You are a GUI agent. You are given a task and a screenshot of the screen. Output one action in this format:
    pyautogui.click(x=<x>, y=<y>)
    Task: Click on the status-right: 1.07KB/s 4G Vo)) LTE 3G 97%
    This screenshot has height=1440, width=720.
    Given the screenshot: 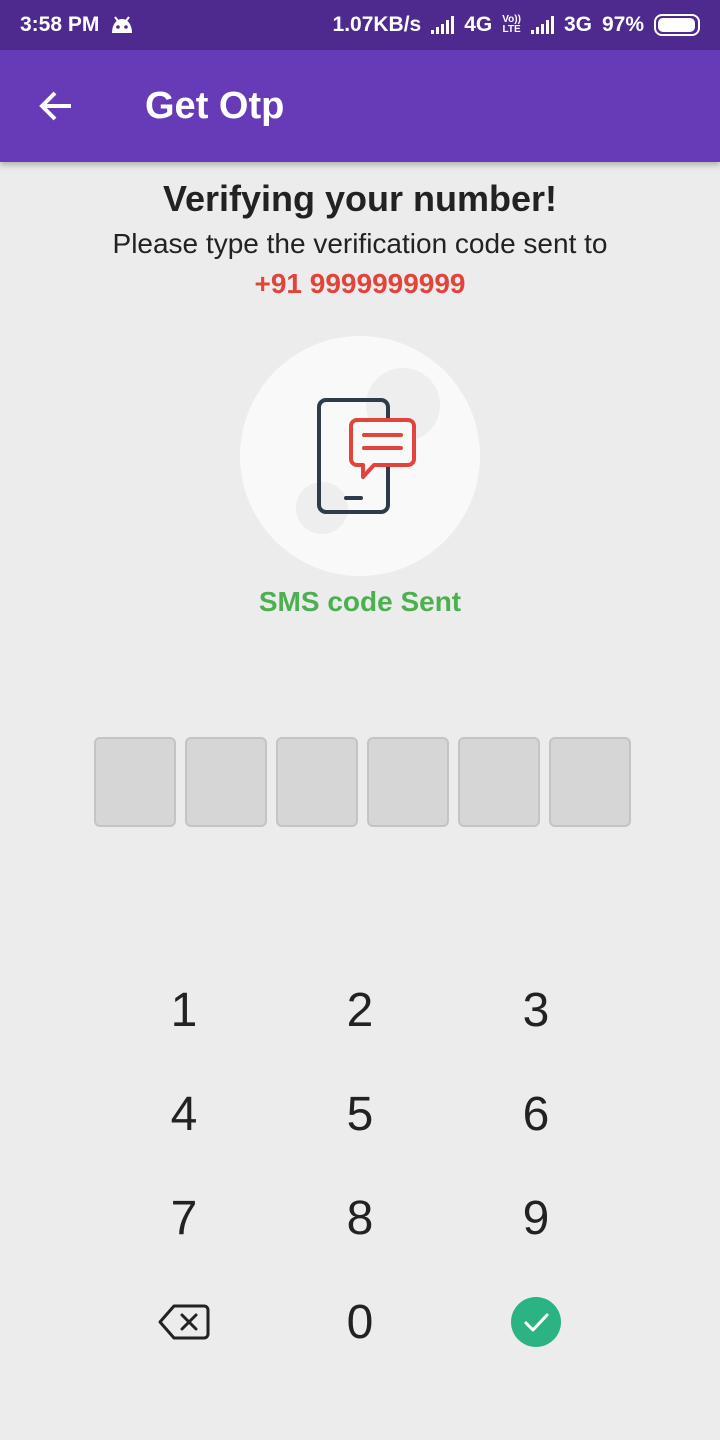 What is the action you would take?
    pyautogui.click(x=516, y=25)
    